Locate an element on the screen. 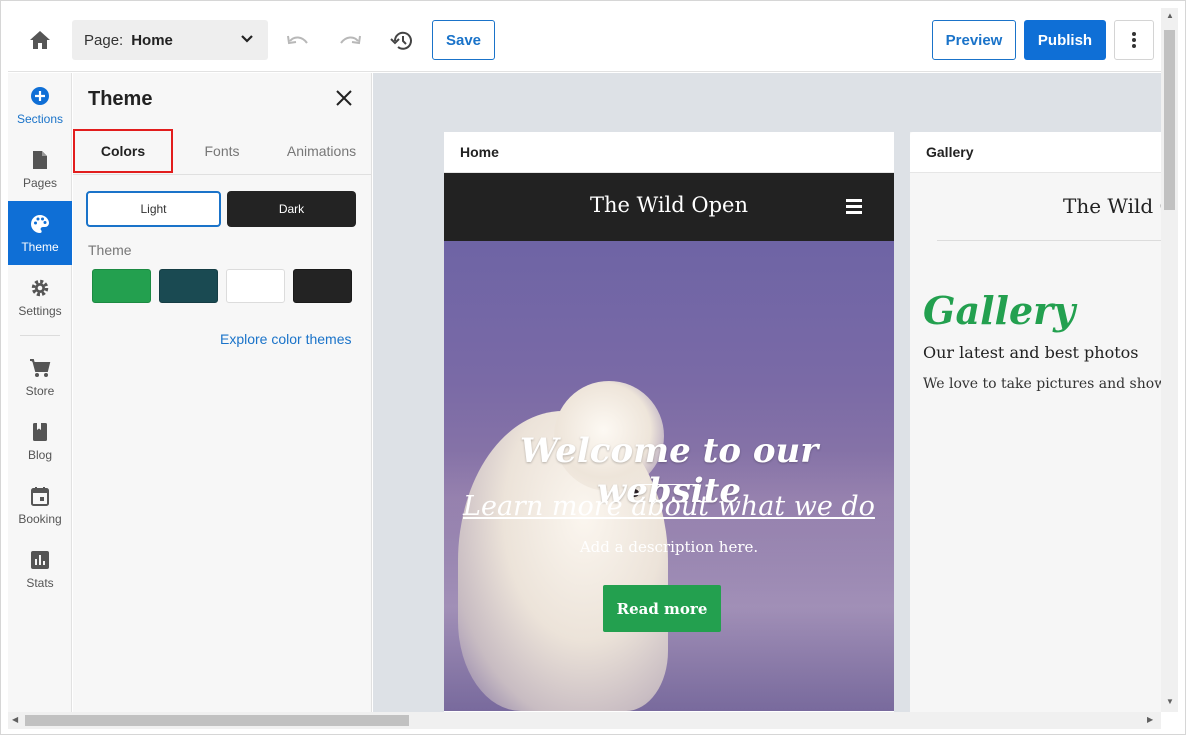  save-button: Save is located at coordinates (463, 40).